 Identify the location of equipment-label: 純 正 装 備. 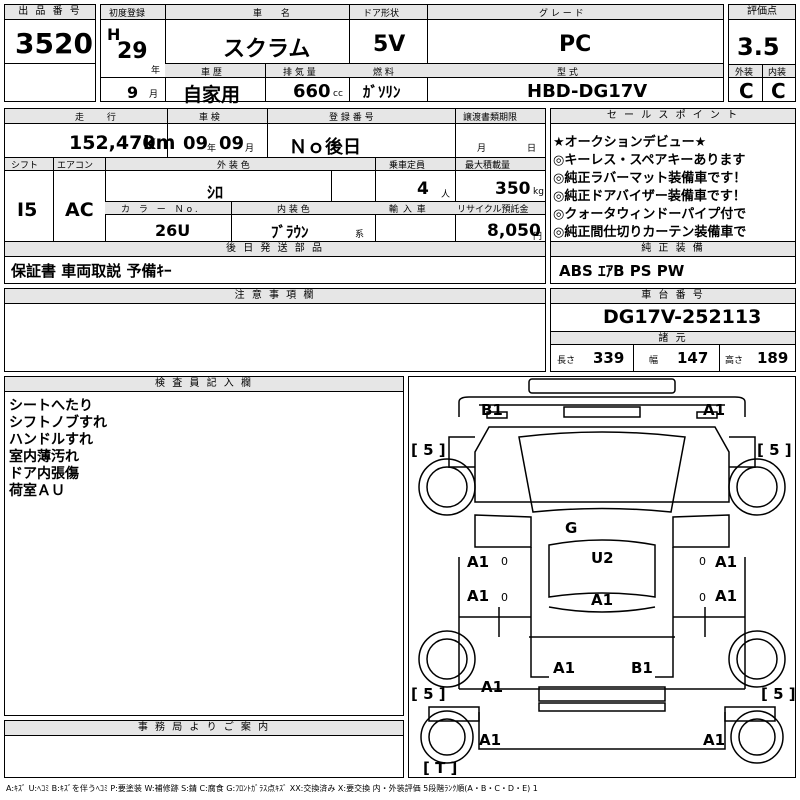
(673, 249).